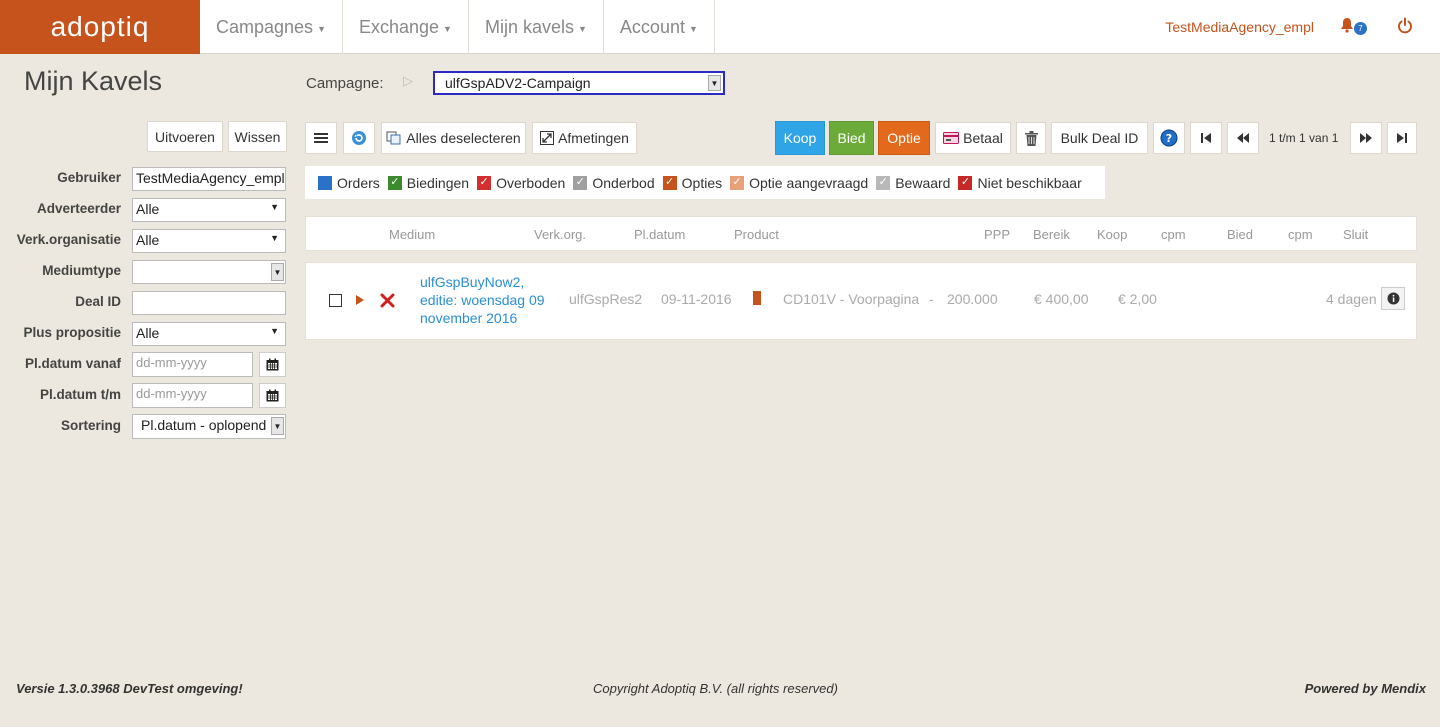 This screenshot has height=727, width=1440. Describe the element at coordinates (272, 395) in the screenshot. I see `date-to-calendar-button` at that location.